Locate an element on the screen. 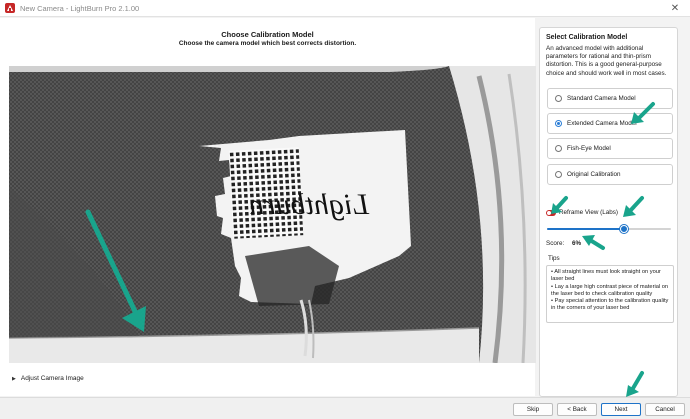 This screenshot has width=690, height=419. cancel-button: Cancel is located at coordinates (665, 409).